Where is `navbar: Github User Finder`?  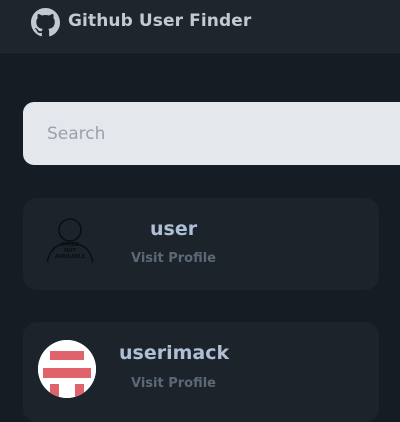 navbar: Github User Finder is located at coordinates (200, 26).